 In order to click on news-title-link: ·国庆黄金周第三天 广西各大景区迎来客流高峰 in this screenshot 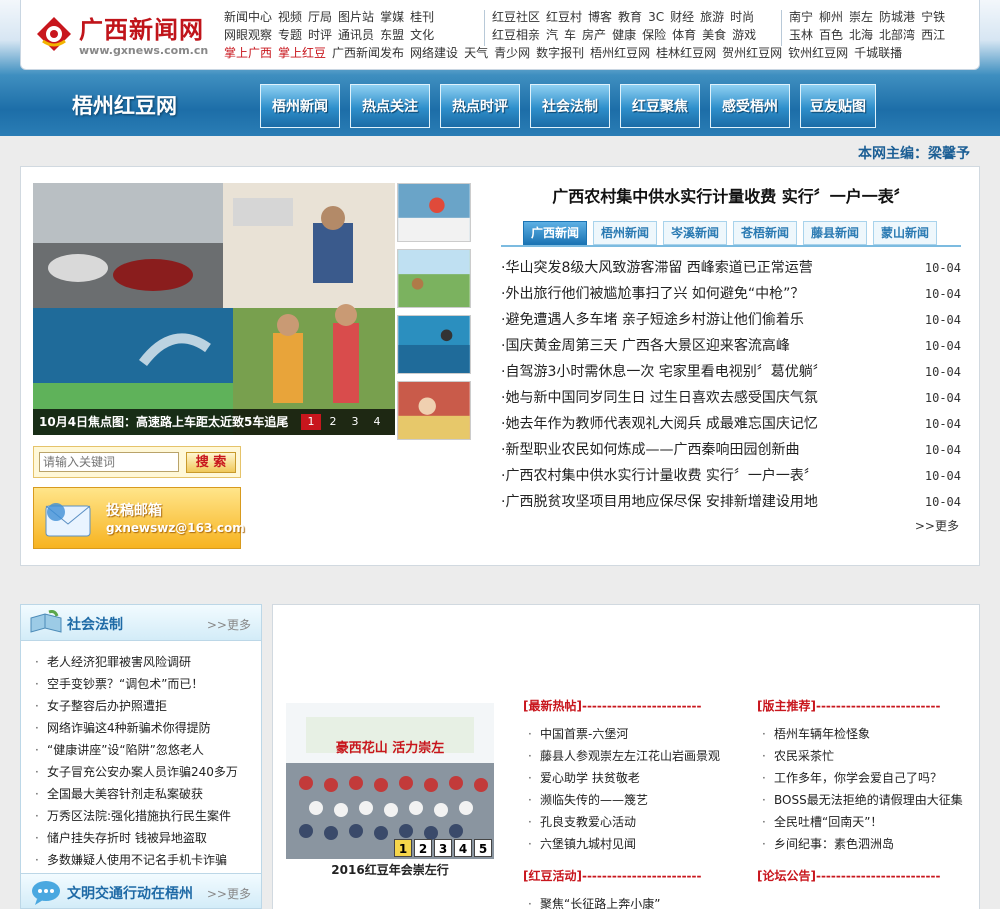, I will do `click(645, 346)`.